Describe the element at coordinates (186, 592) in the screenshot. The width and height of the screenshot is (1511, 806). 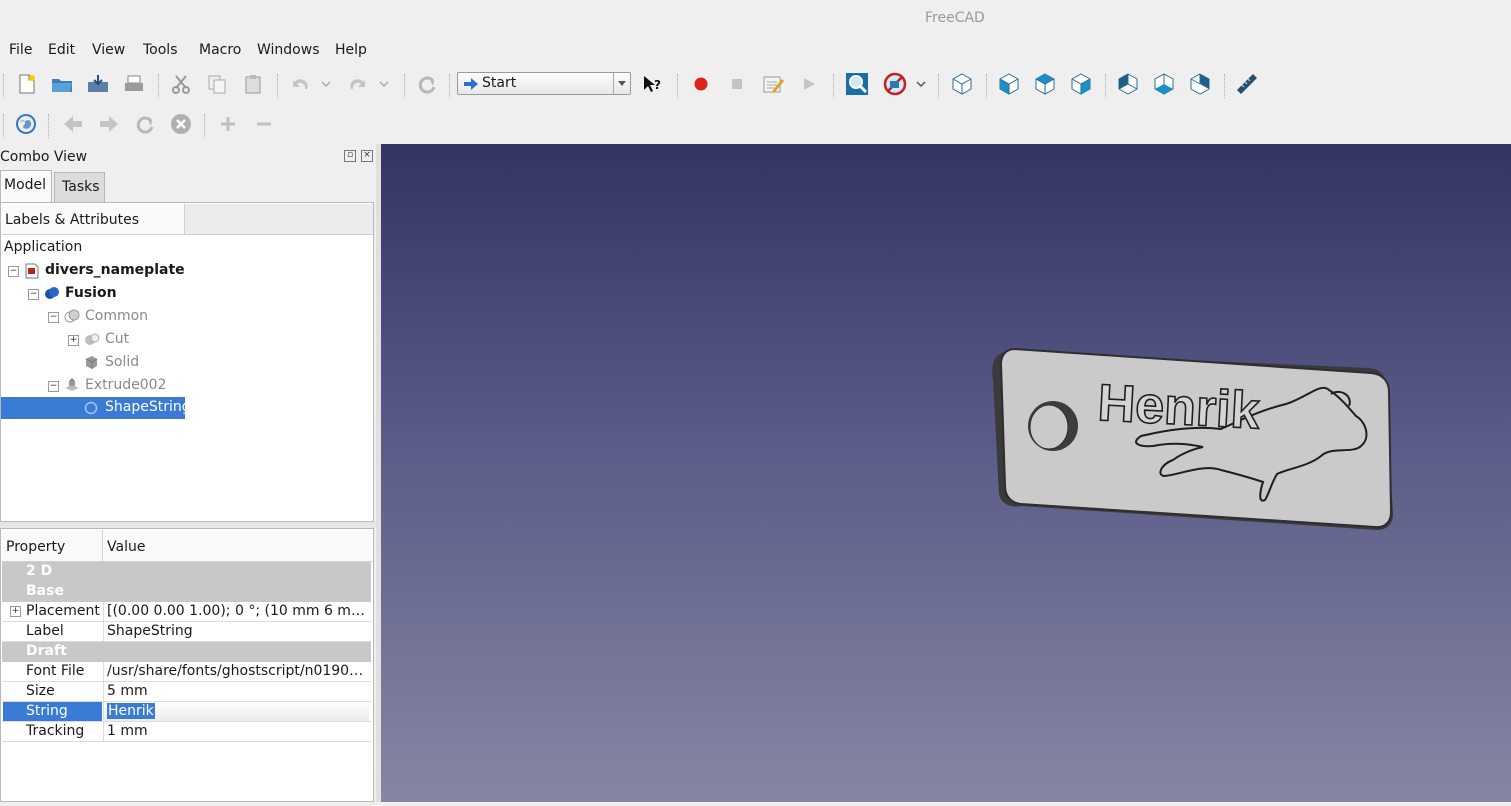
I see `property-group-base: Base` at that location.